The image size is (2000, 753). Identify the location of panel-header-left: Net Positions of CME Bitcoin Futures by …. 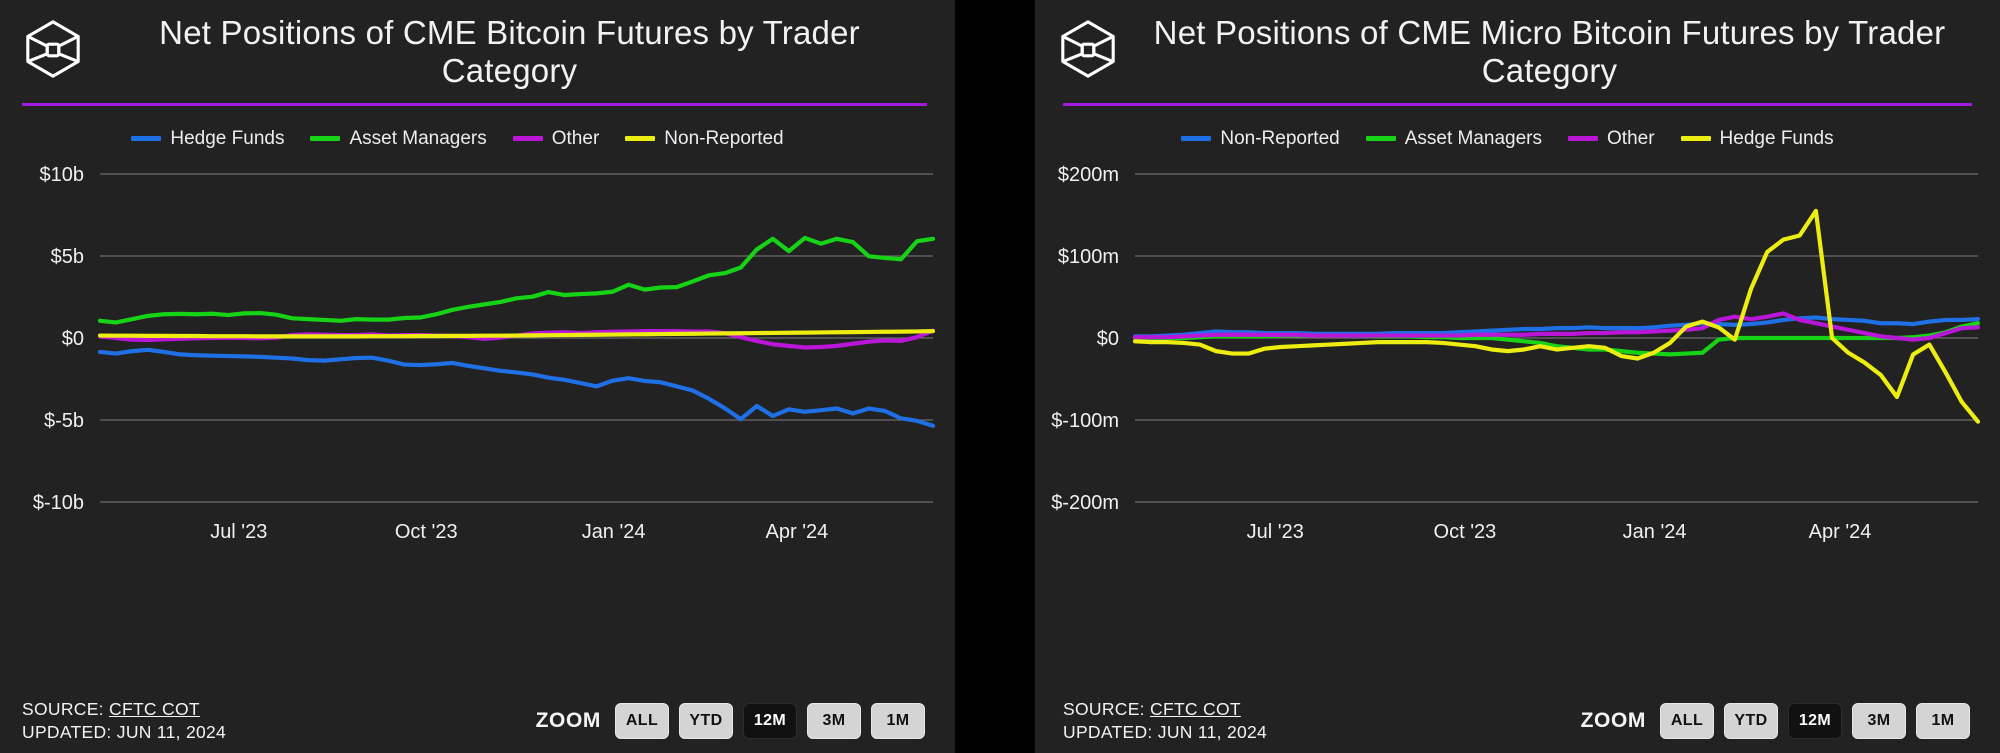
(477, 45).